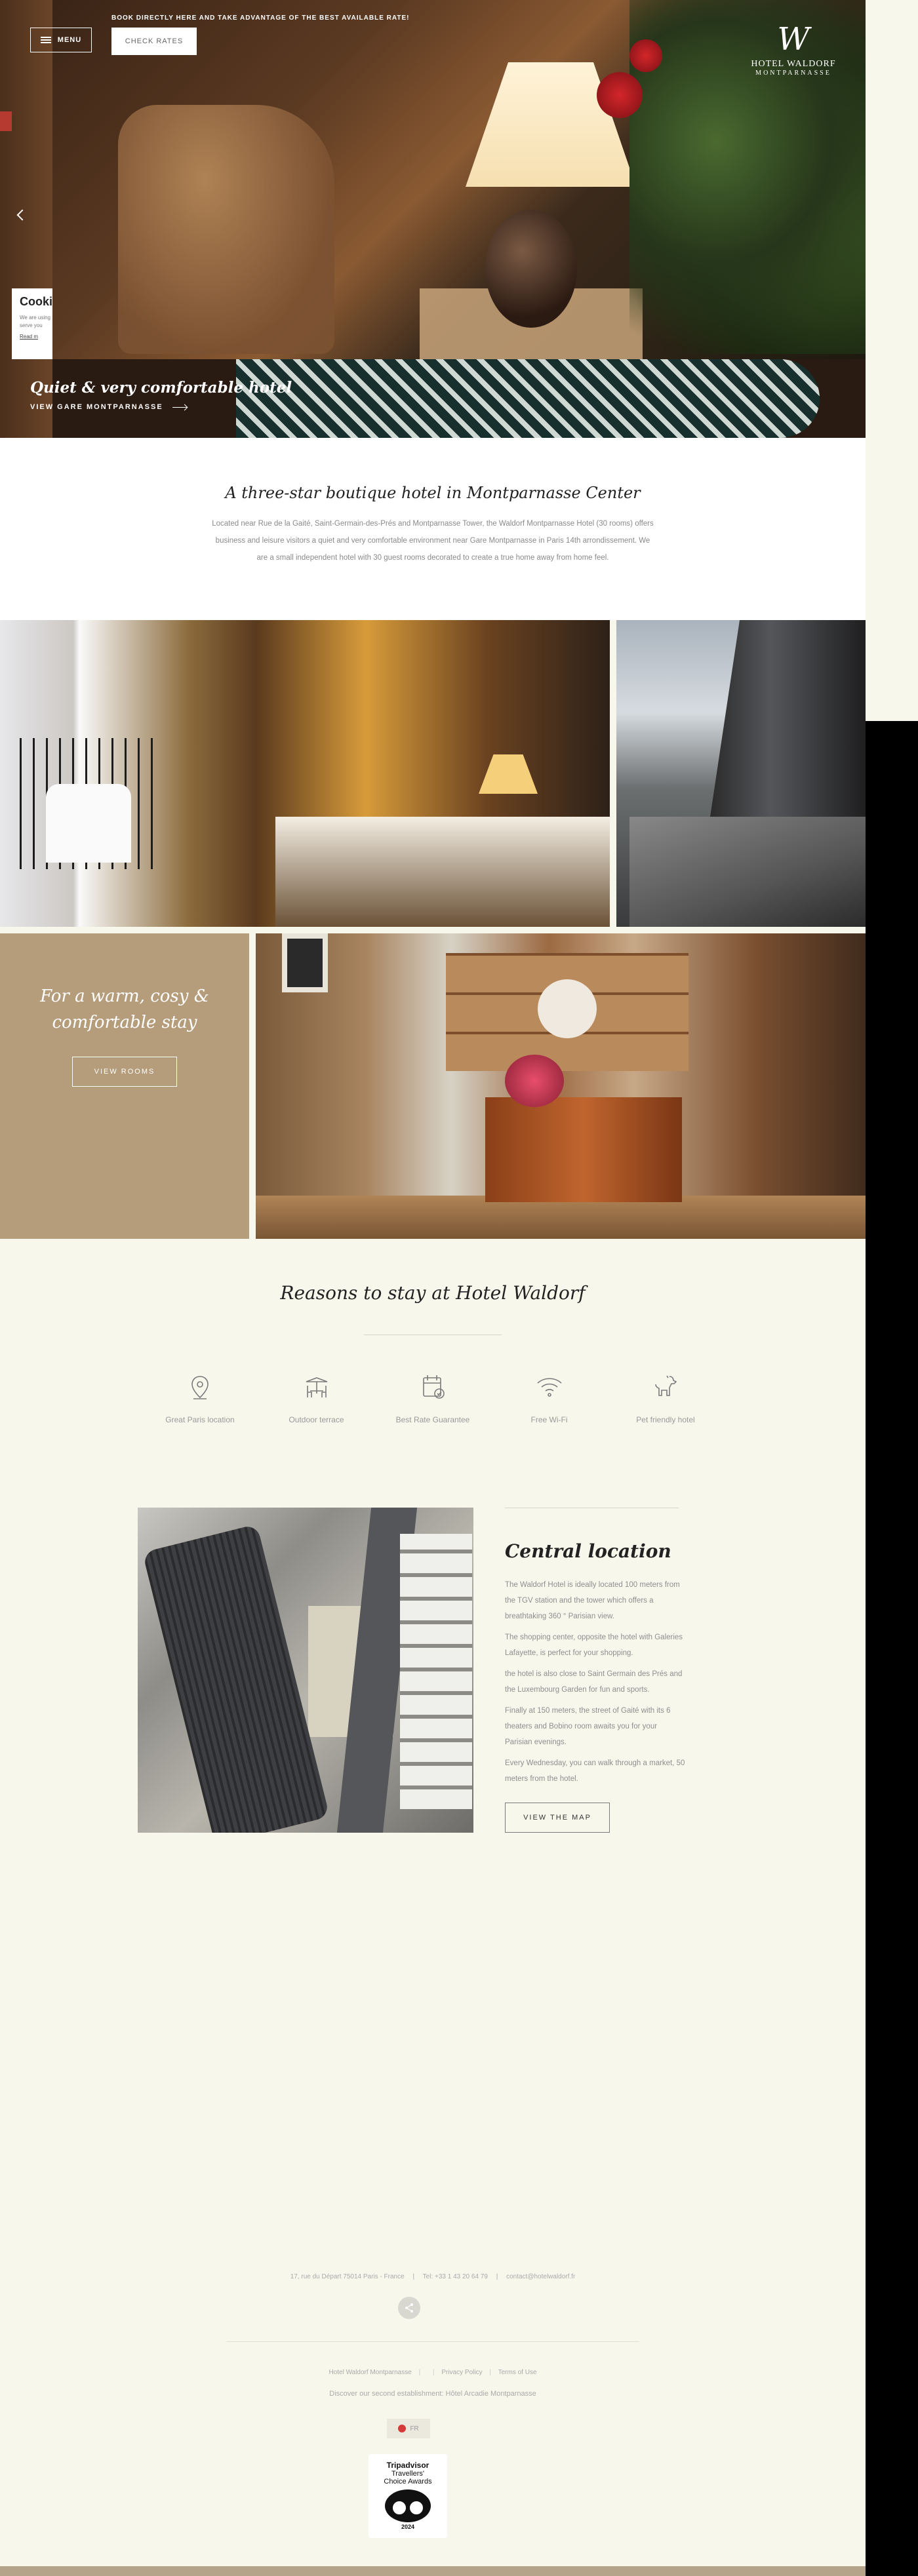 The image size is (918, 2576). Describe the element at coordinates (665, 1419) in the screenshot. I see `feature-label: Pet friendly hotel` at that location.